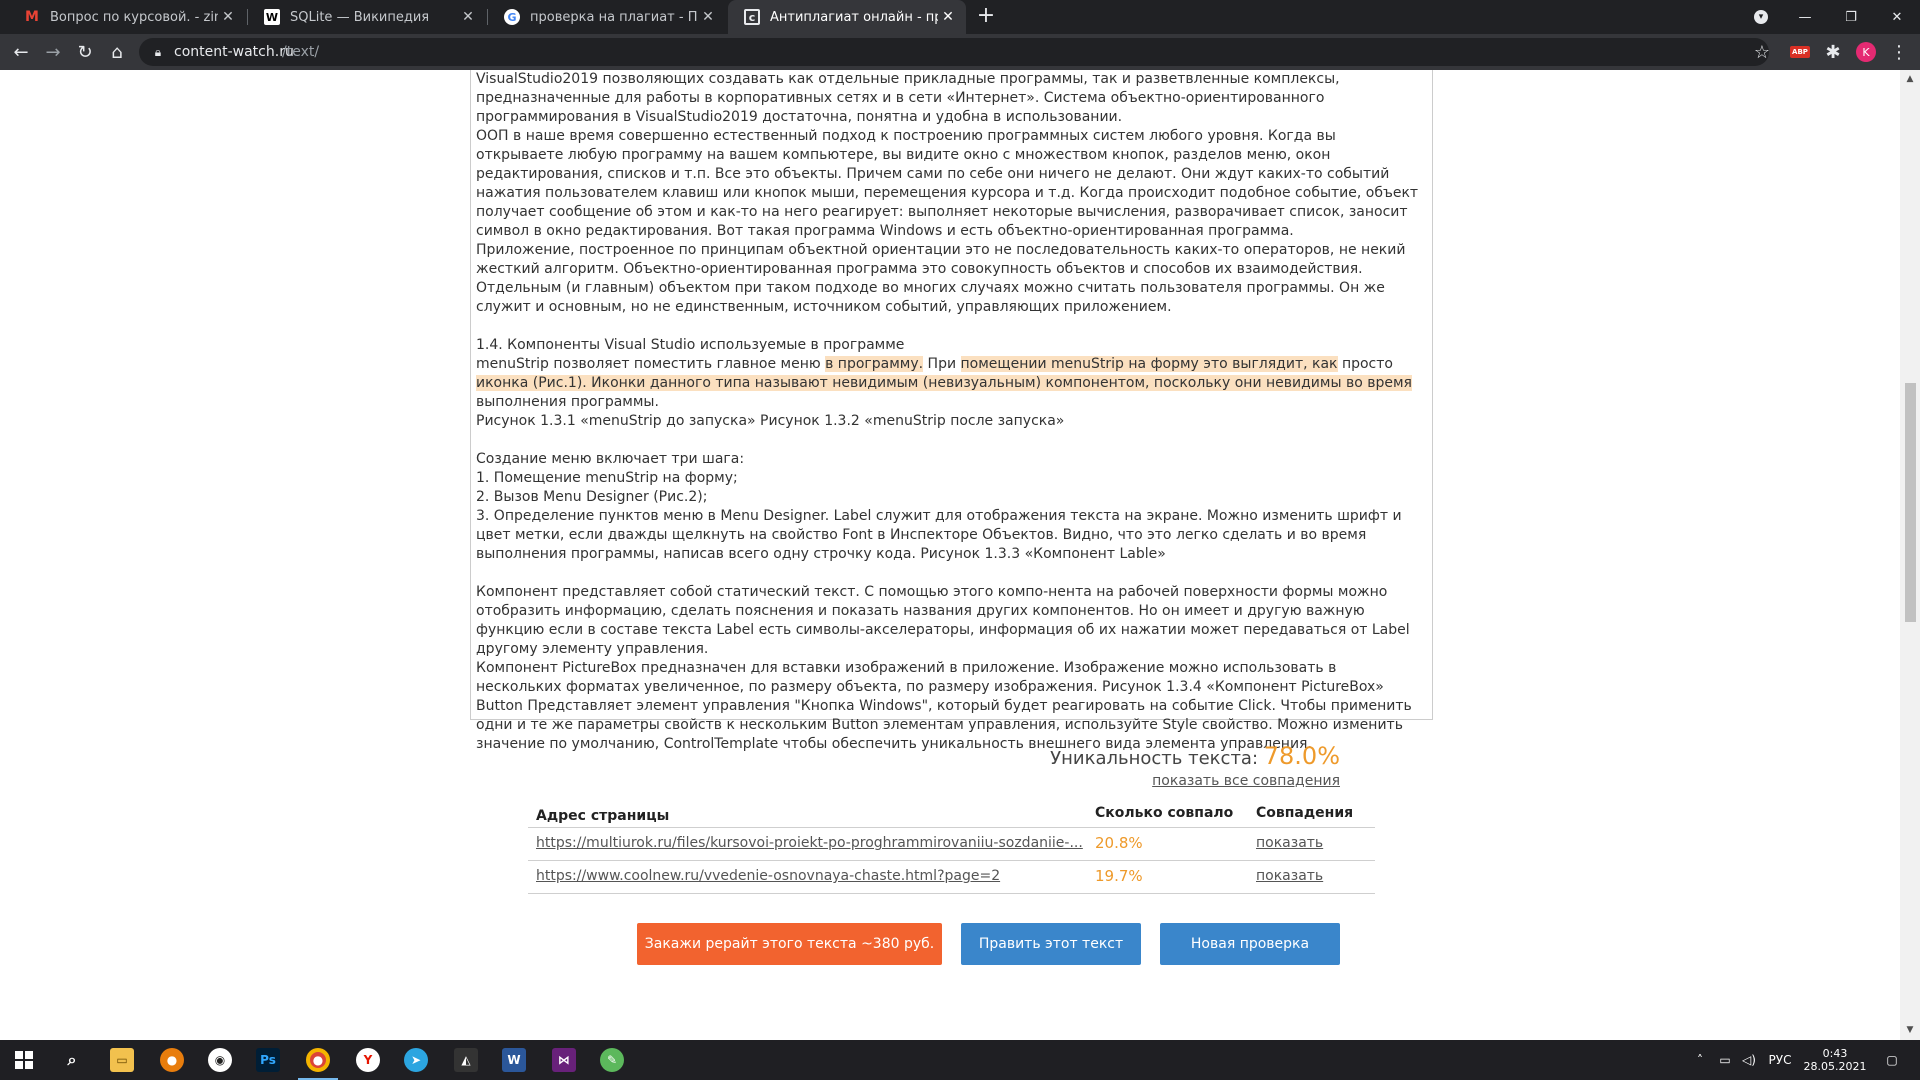 The image size is (1920, 1080). Describe the element at coordinates (117, 52) in the screenshot. I see `home-icon: ⌂` at that location.